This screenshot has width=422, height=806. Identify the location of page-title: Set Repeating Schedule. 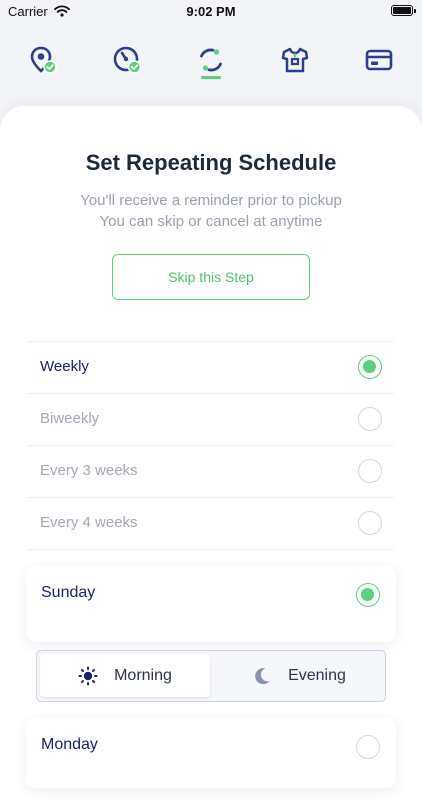
(211, 162).